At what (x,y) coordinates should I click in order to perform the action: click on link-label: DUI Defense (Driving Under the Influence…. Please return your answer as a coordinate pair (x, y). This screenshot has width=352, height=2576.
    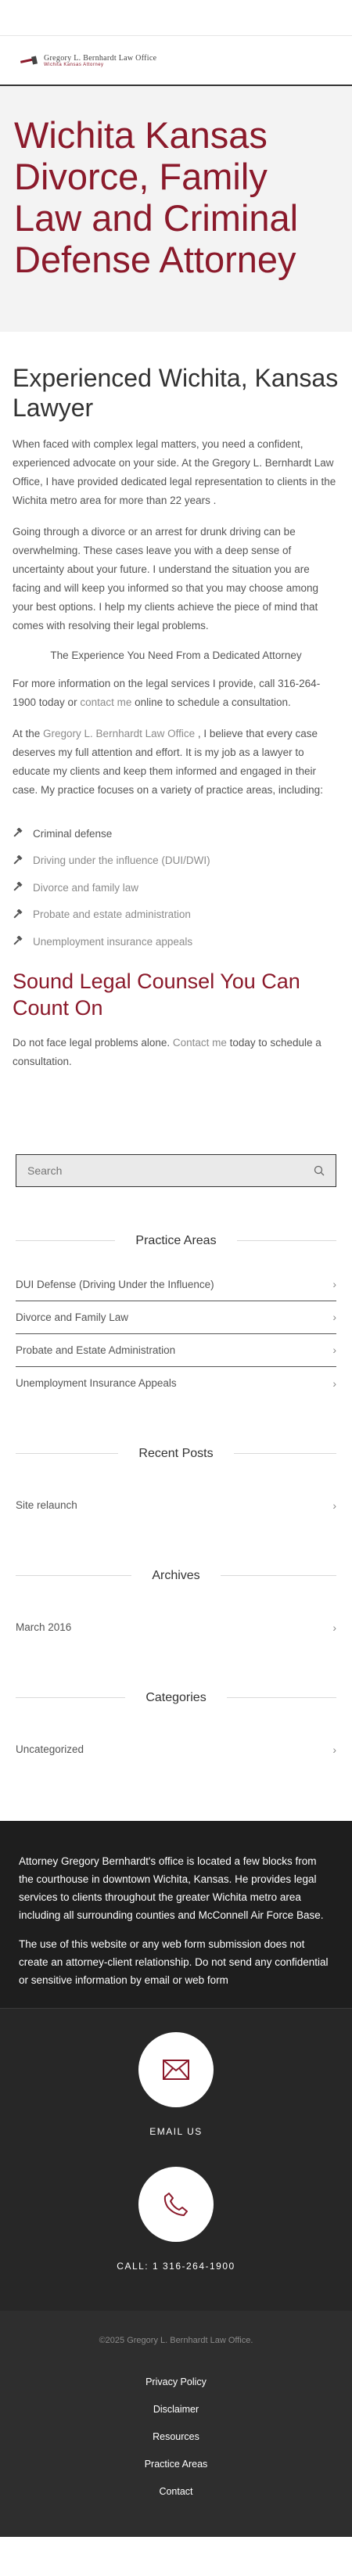
    Looking at the image, I should click on (115, 1284).